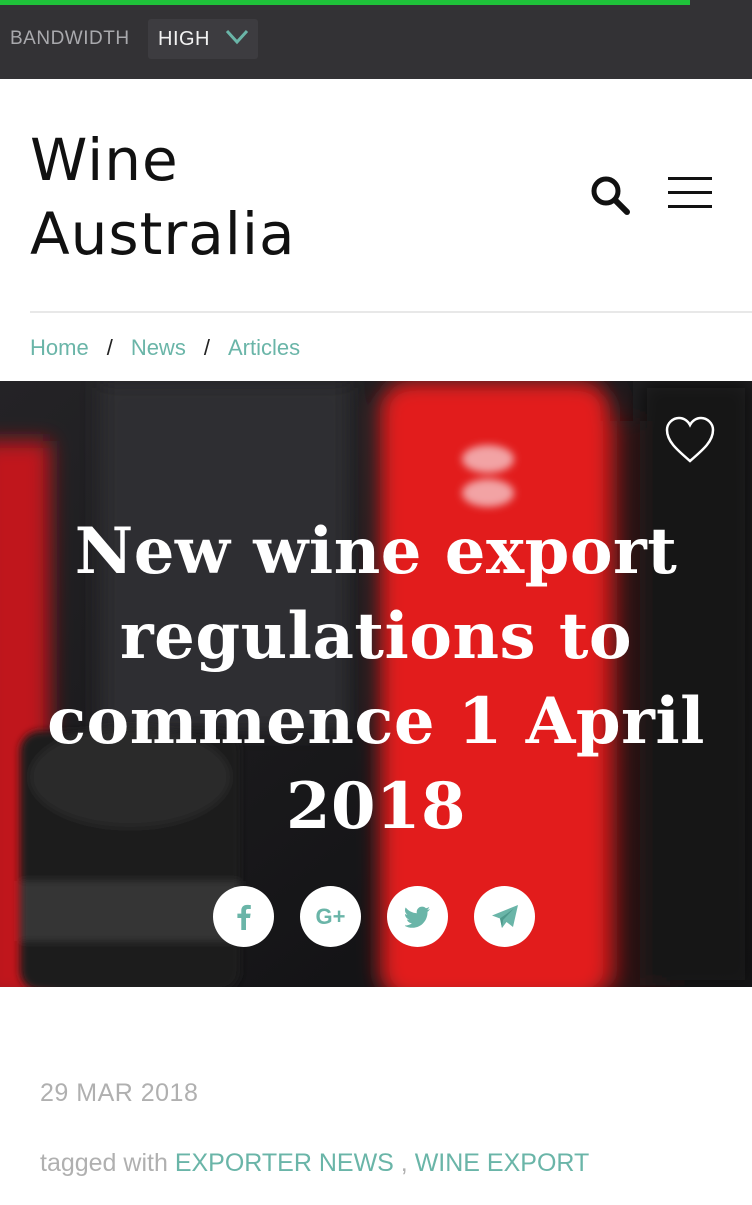  Describe the element at coordinates (284, 1163) in the screenshot. I see `tag-exporter-news: EXPORTER NEWS` at that location.